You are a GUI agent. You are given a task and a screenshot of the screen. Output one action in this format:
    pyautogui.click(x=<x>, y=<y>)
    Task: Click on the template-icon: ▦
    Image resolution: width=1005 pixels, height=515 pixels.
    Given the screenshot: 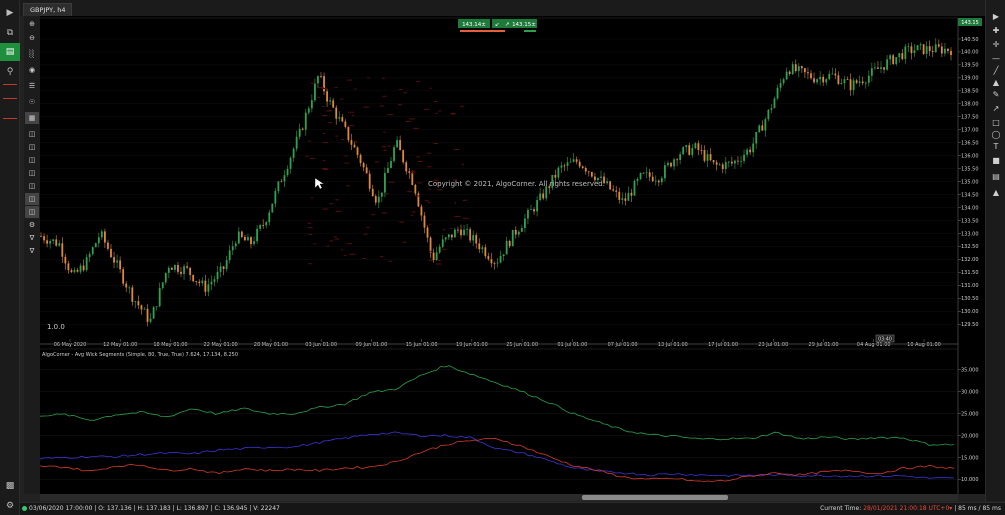 What is the action you would take?
    pyautogui.click(x=32, y=118)
    